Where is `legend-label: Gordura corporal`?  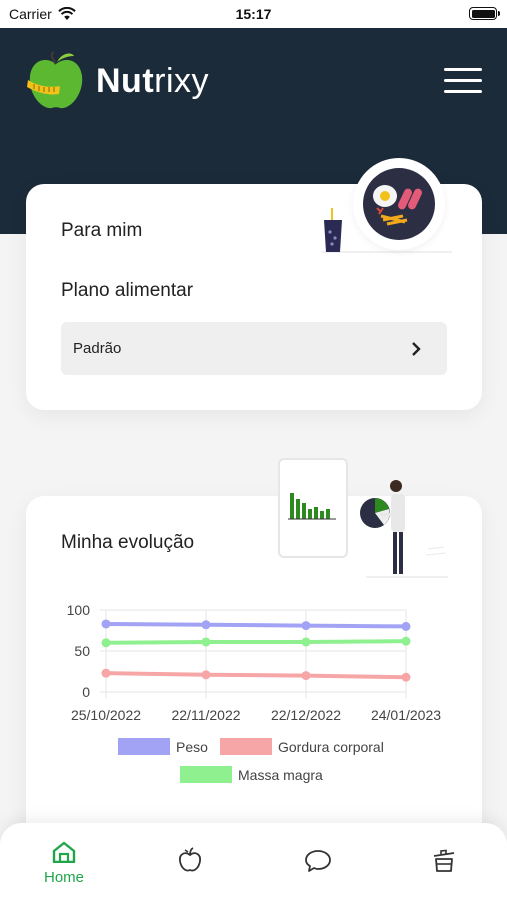
legend-label: Gordura corporal is located at coordinates (331, 747).